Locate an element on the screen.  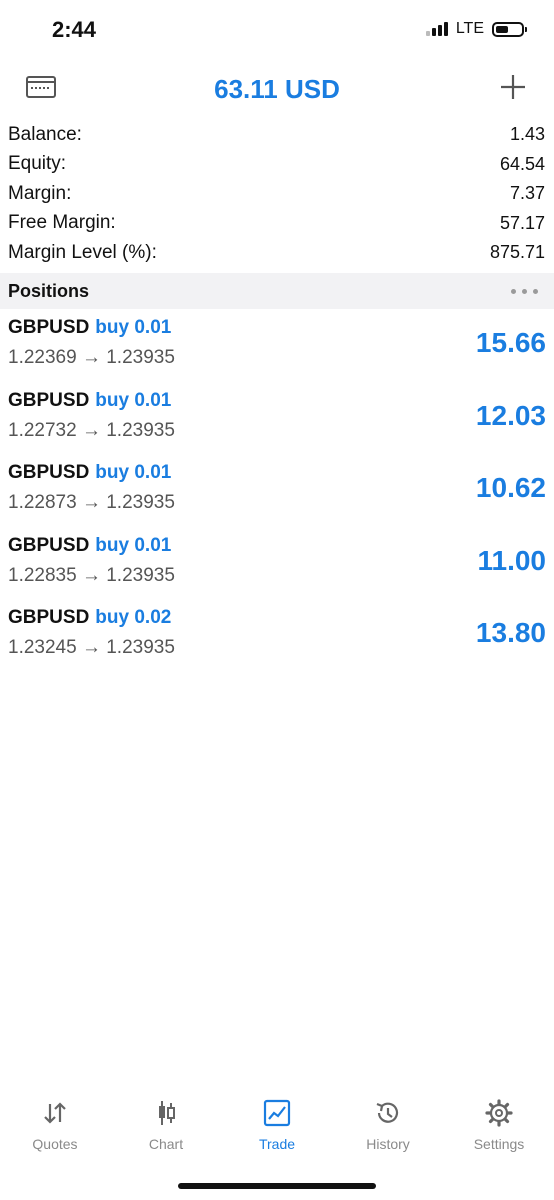
position-profit: 15.66 is located at coordinates (510, 342).